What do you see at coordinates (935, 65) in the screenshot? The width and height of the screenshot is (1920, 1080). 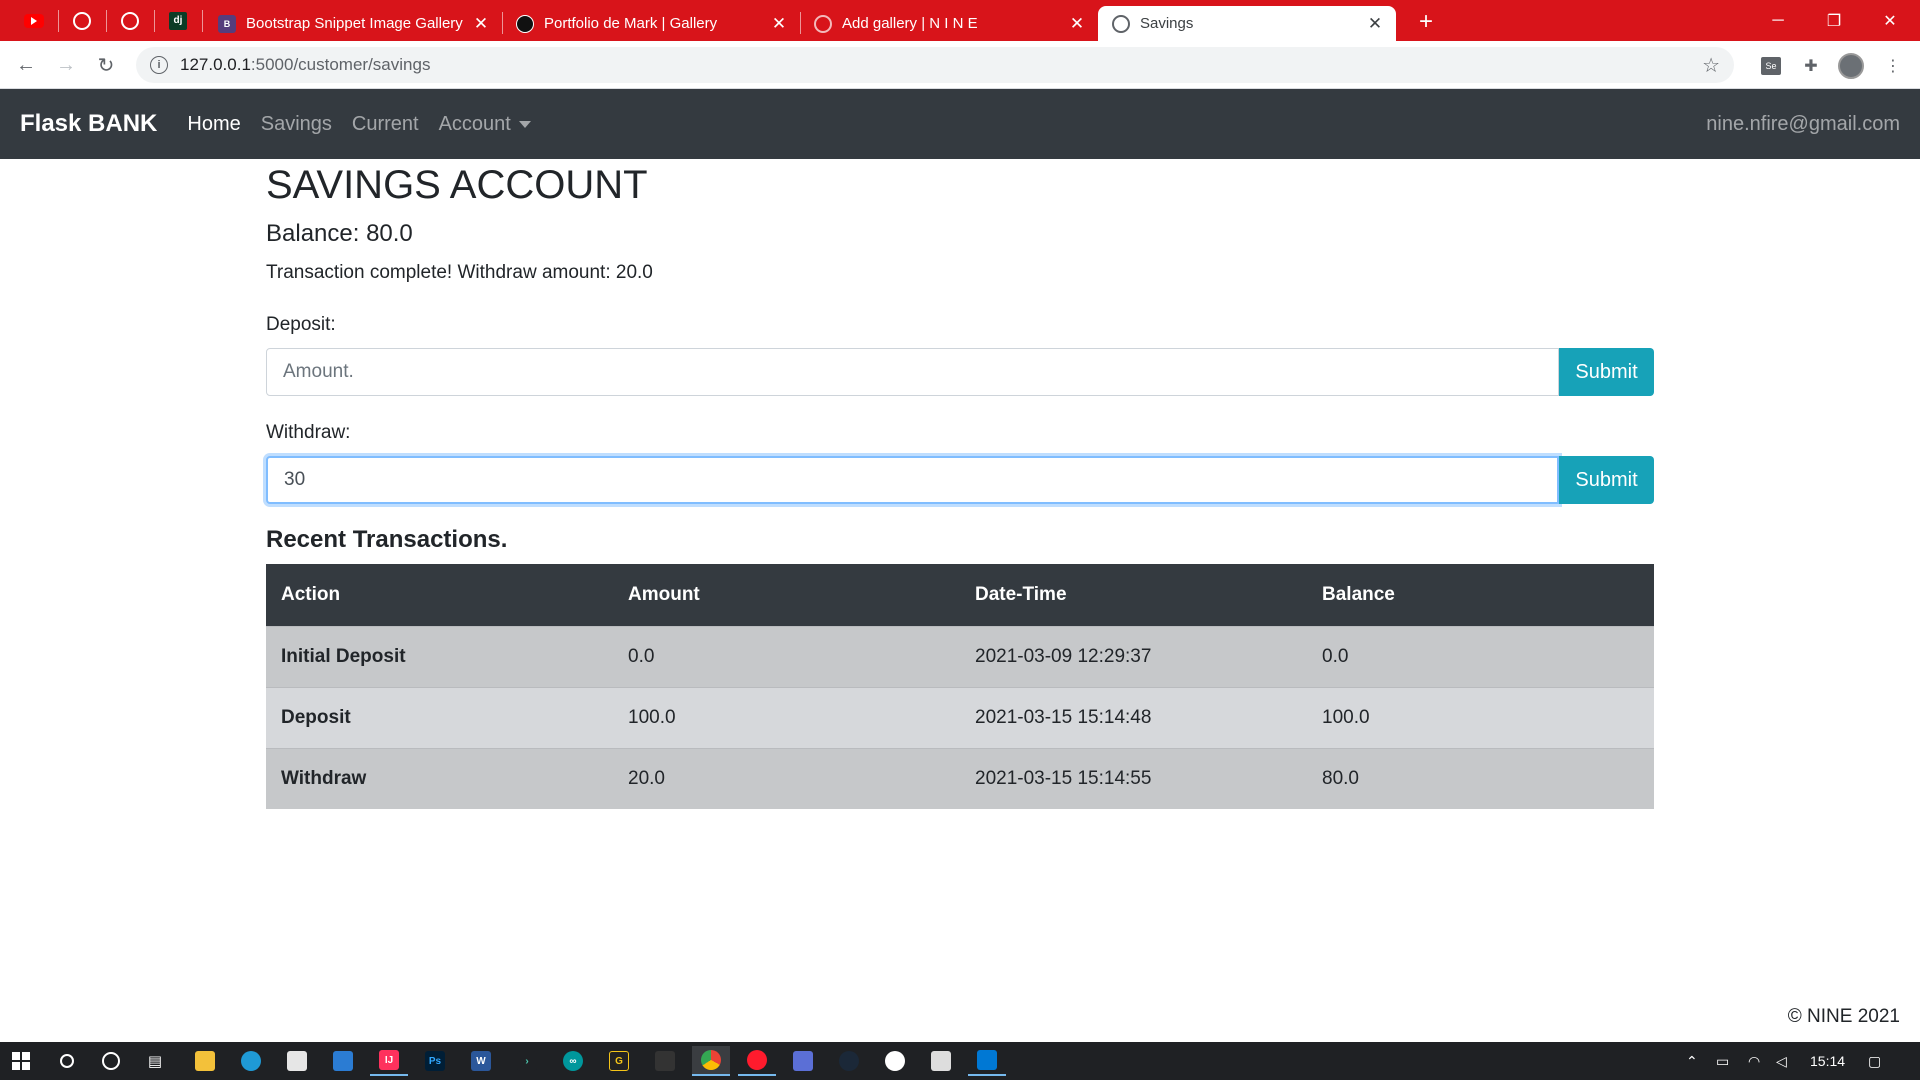 I see `address-bar: i 127.0.0.1:5000/customer/savings ☆` at bounding box center [935, 65].